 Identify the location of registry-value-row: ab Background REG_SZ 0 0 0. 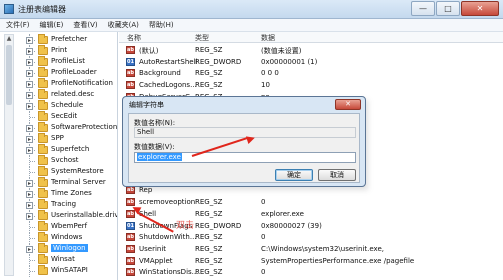
(311, 73).